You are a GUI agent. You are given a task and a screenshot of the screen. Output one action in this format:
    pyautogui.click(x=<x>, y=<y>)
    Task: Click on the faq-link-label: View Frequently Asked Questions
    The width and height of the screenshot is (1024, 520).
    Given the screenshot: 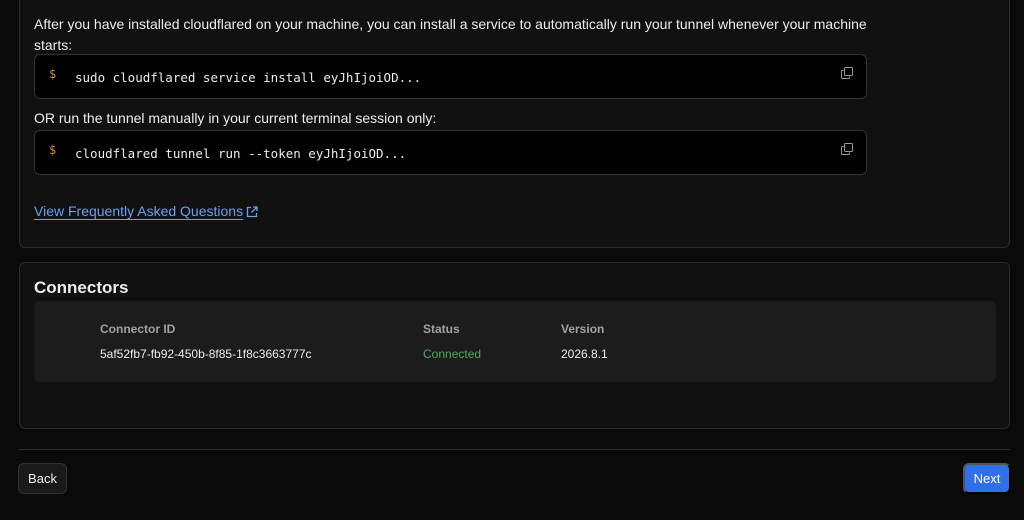 What is the action you would take?
    pyautogui.click(x=138, y=211)
    